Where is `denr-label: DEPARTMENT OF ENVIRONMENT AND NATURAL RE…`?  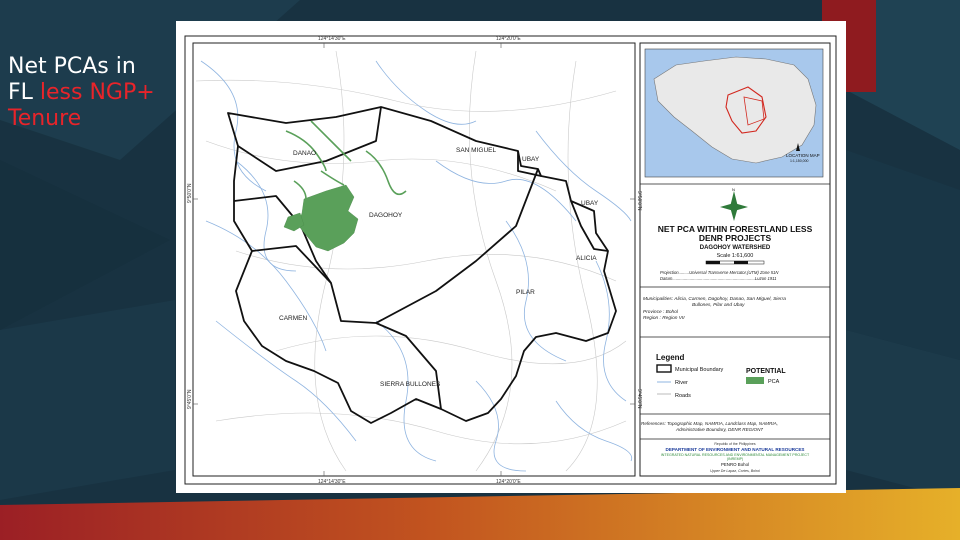 denr-label: DEPARTMENT OF ENVIRONMENT AND NATURAL RE… is located at coordinates (735, 449).